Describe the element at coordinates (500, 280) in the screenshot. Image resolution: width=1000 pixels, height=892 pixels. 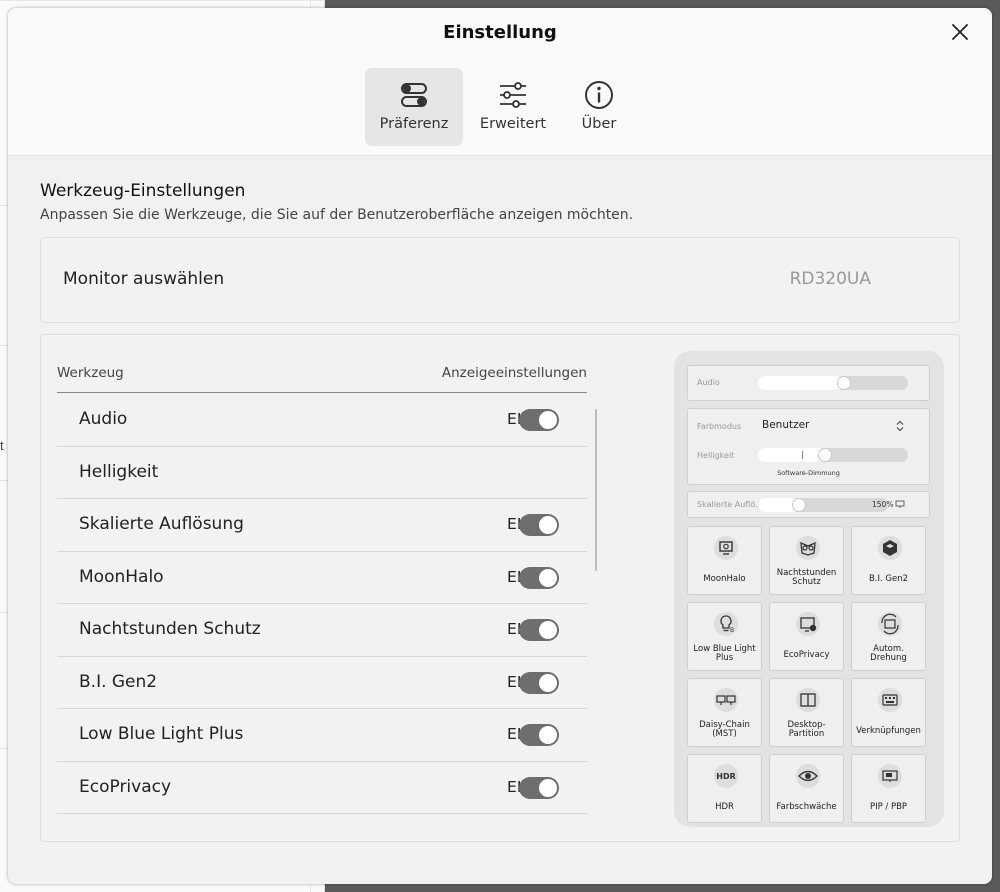
I see `monitor-select-card: Monitor auswählen RD320UA` at that location.